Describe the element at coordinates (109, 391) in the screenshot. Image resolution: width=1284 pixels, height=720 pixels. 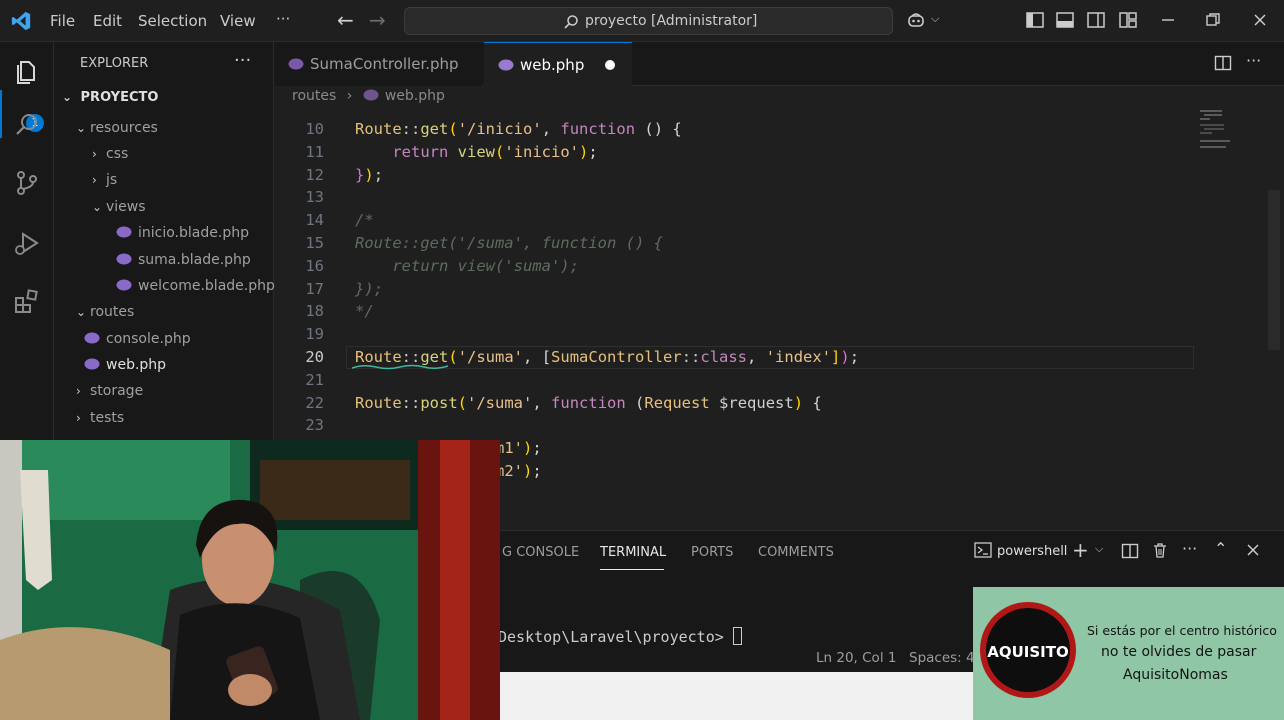
I see `tree-item-storage: › storage` at that location.